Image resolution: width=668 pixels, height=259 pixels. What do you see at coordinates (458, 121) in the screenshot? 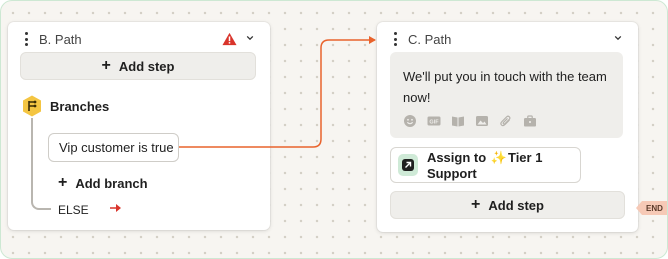
I see `article-icon` at bounding box center [458, 121].